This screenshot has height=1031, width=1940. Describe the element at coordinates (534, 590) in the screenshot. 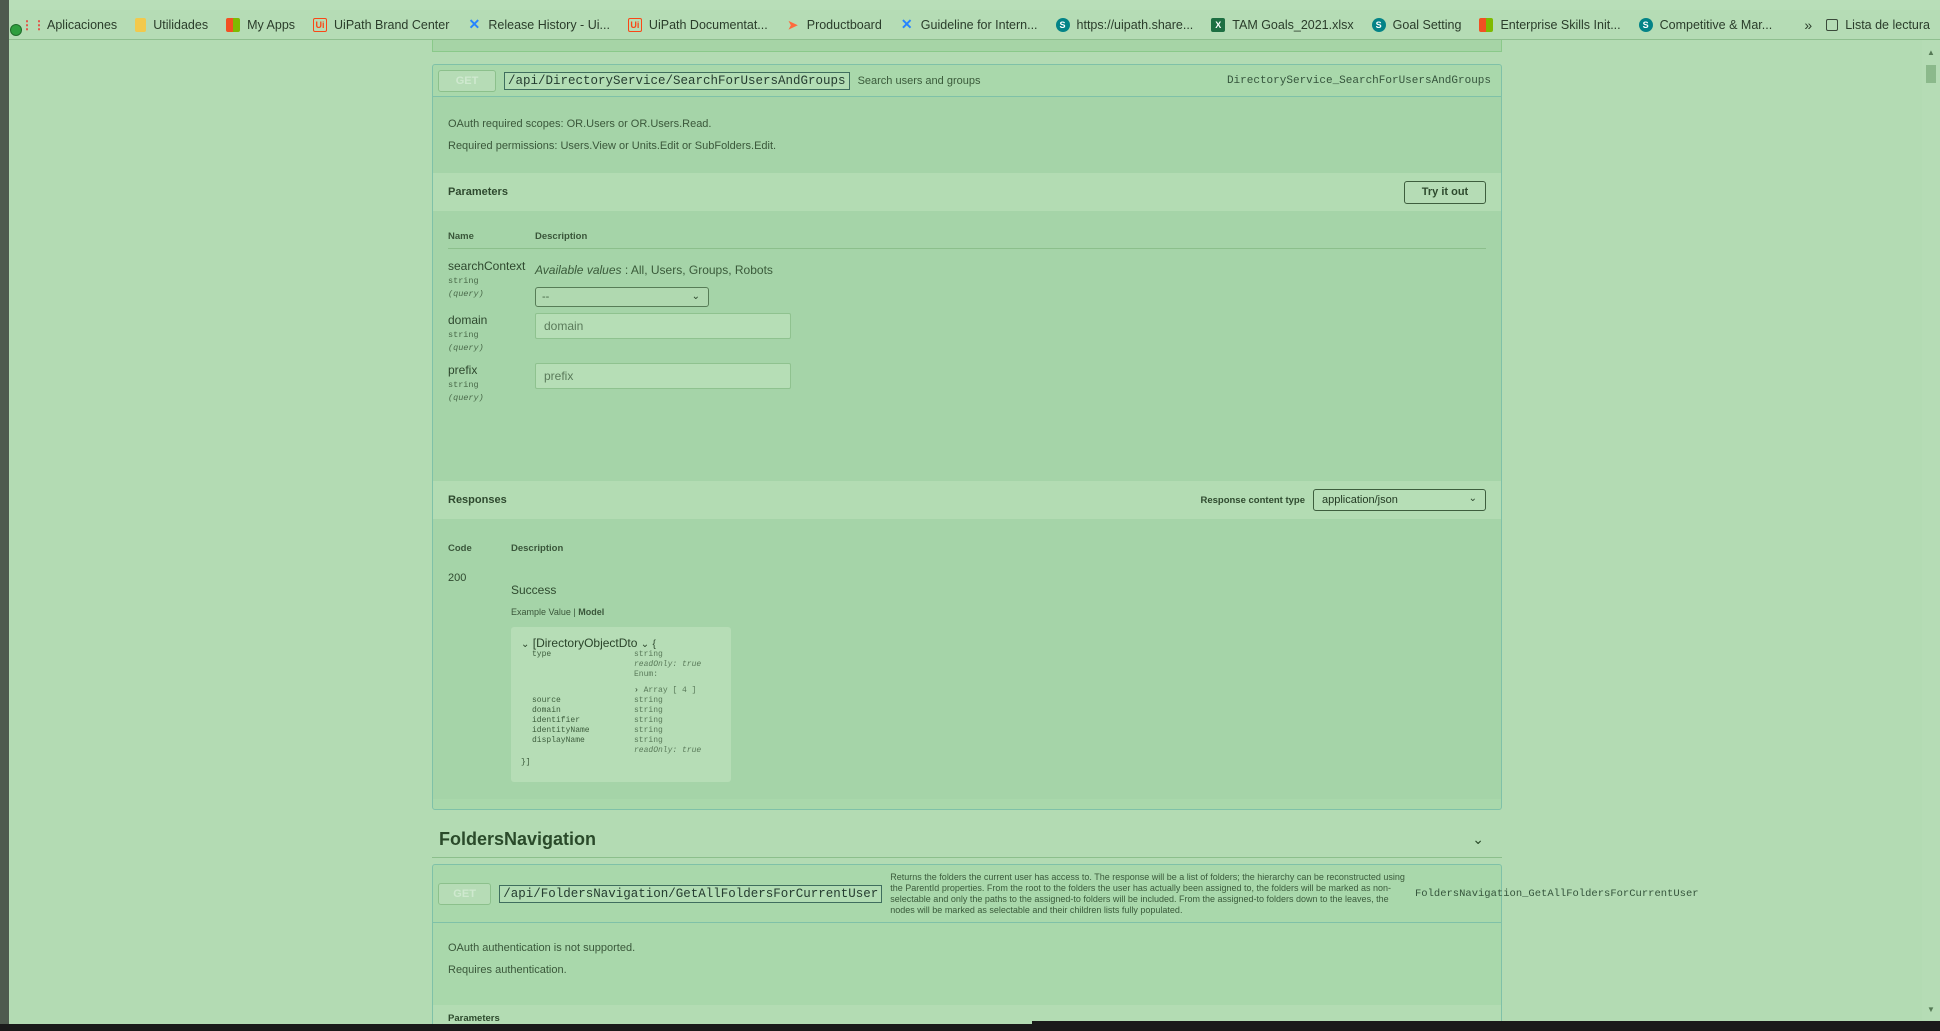

I see `response-description: Success` at that location.